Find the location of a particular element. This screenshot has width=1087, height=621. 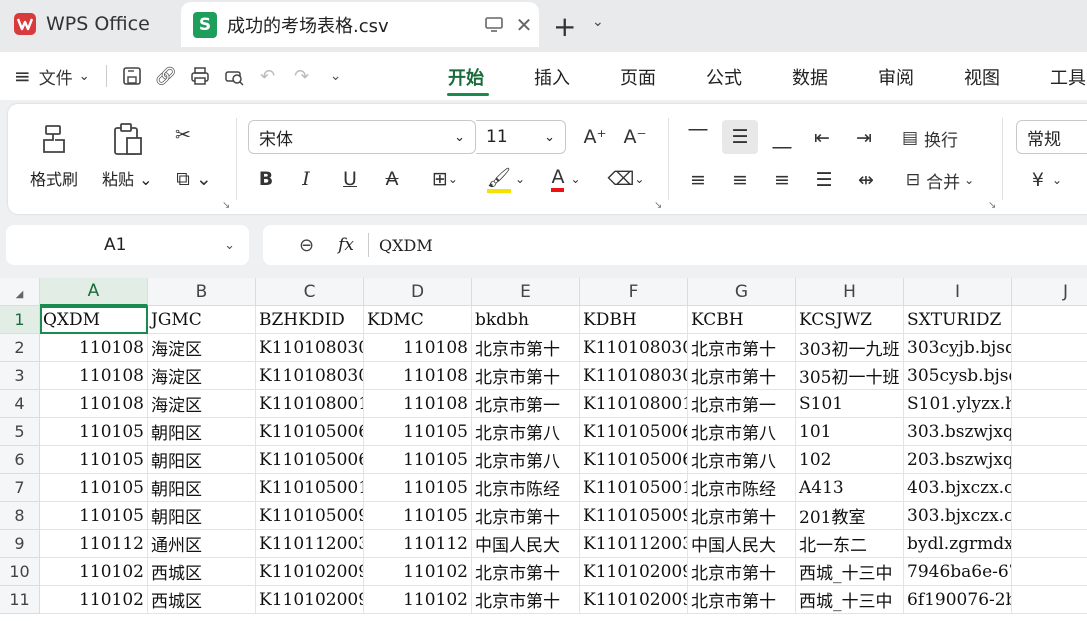

cell-c6: K11010500601 is located at coordinates (310, 460).